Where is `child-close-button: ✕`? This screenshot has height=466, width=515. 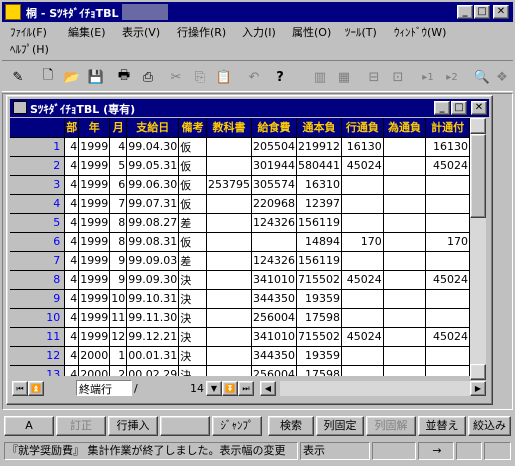
child-close-button: ✕ is located at coordinates (479, 108).